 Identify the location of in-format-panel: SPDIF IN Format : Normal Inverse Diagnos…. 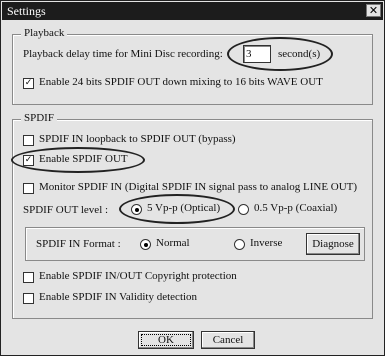
(195, 244).